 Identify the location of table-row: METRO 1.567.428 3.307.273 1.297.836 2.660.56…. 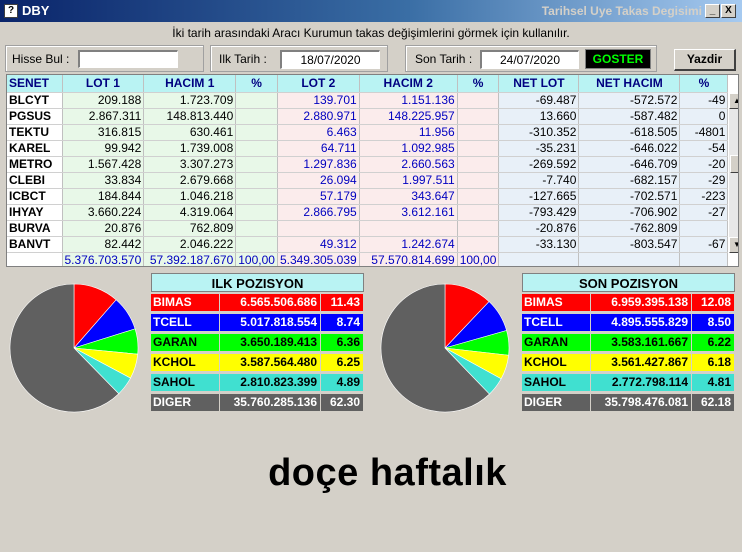
(368, 164).